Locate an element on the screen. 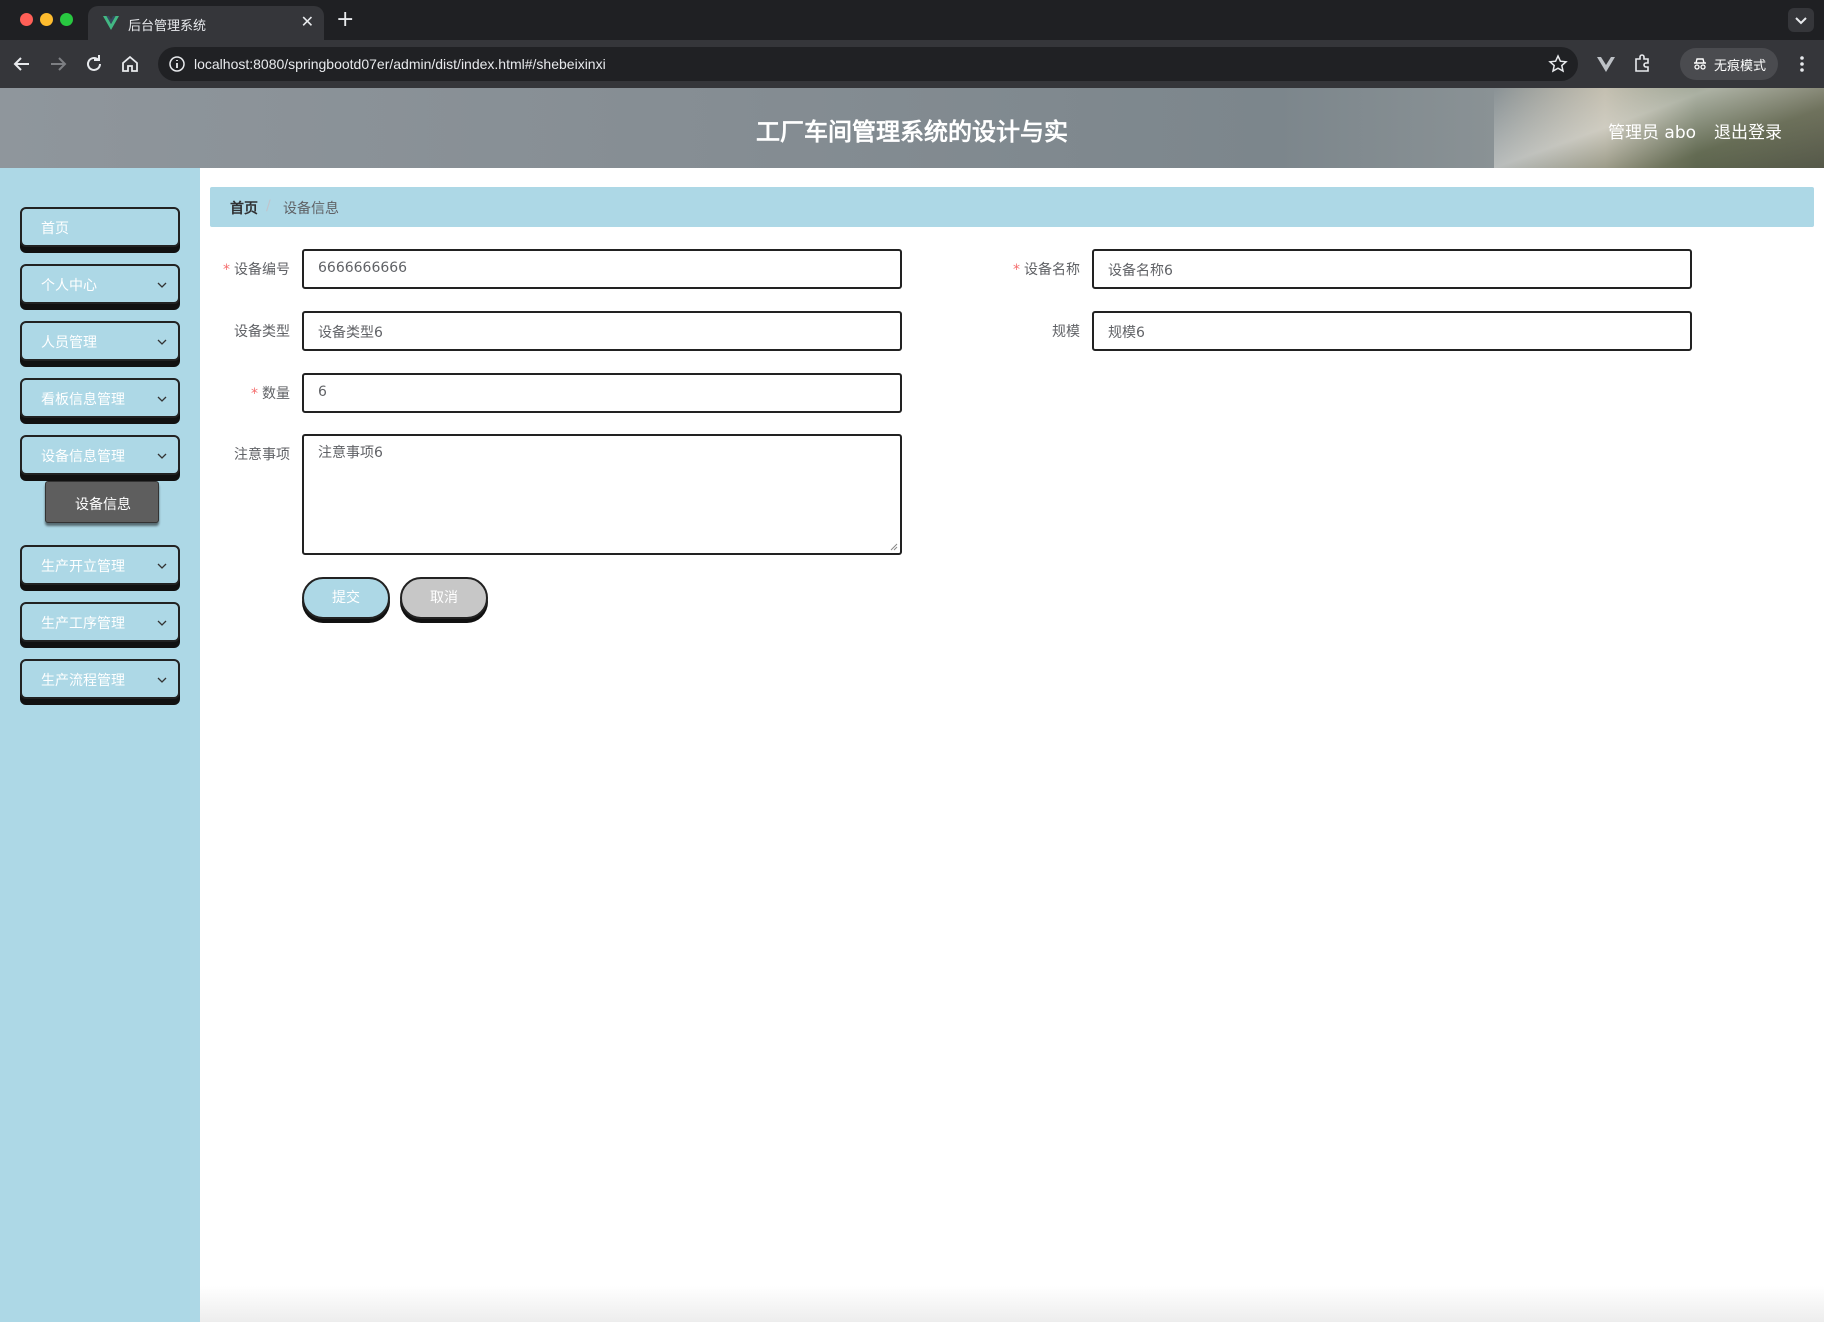 The height and width of the screenshot is (1322, 1824). resize-grip-icon is located at coordinates (894, 547).